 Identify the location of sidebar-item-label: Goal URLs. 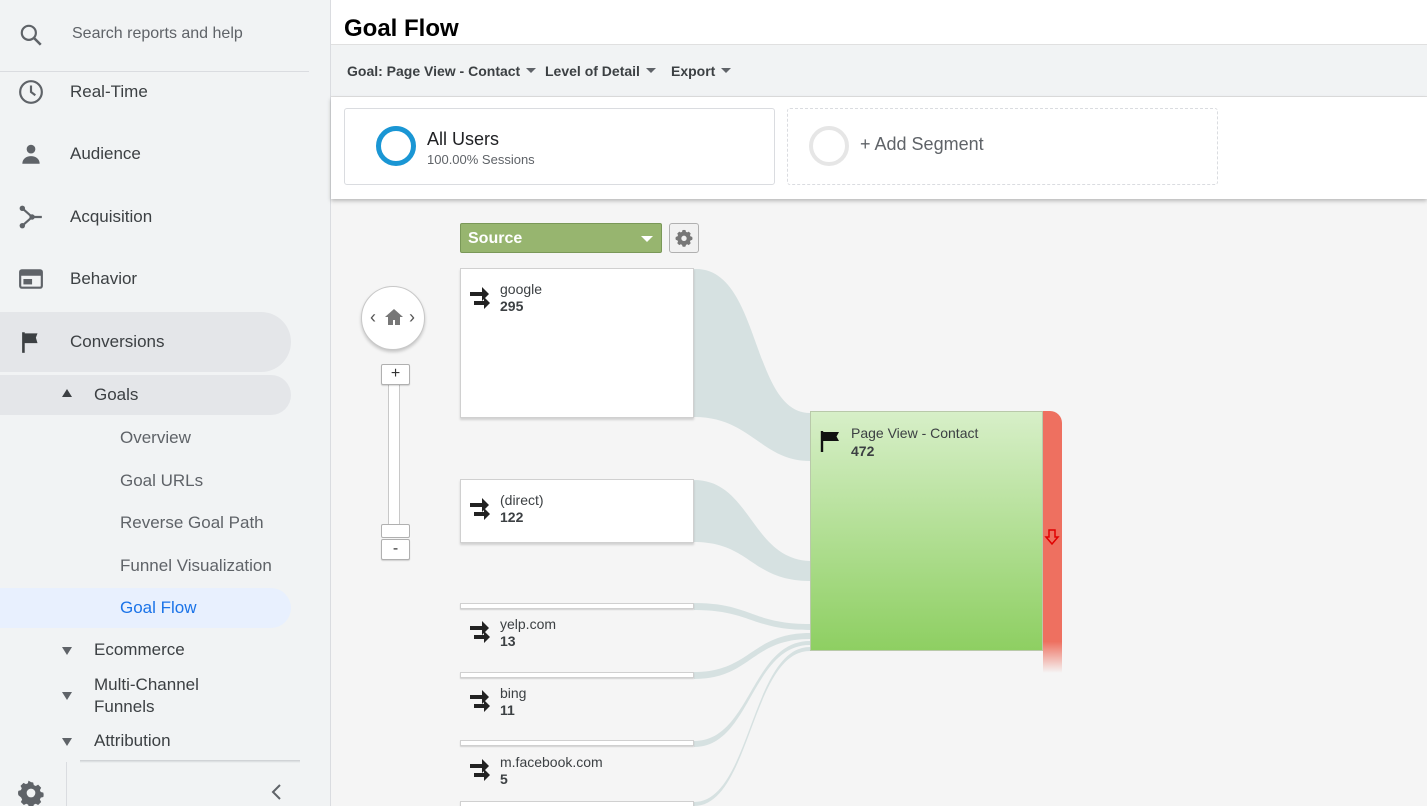
(162, 480).